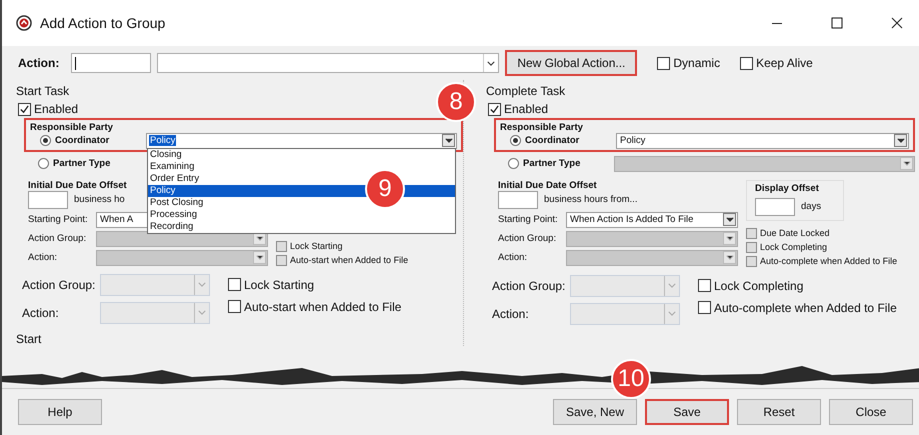 This screenshot has height=435, width=919. What do you see at coordinates (696, 63) in the screenshot?
I see `checkbox-label: Dynamic` at bounding box center [696, 63].